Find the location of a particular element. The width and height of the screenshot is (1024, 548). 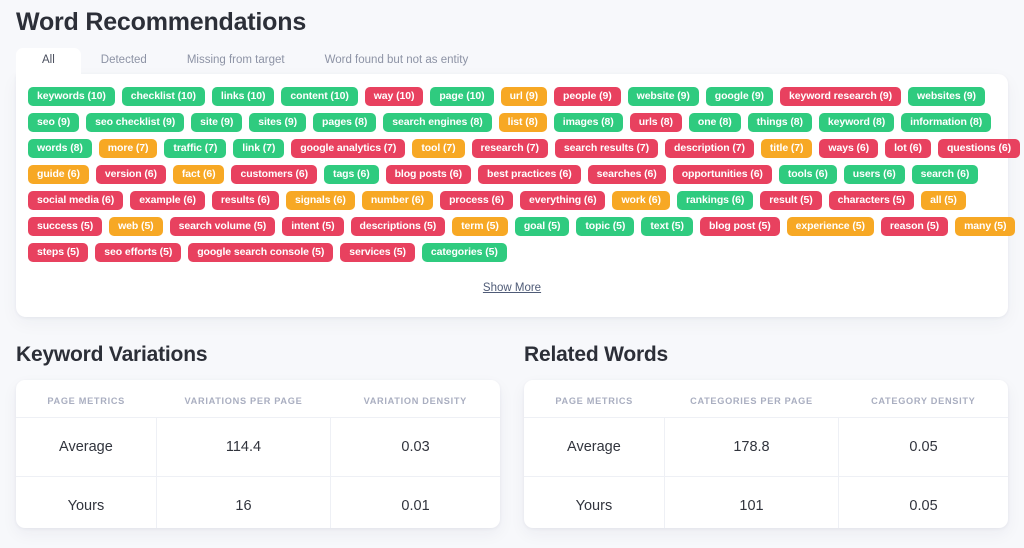

word-tag: many (5) is located at coordinates (985, 226).